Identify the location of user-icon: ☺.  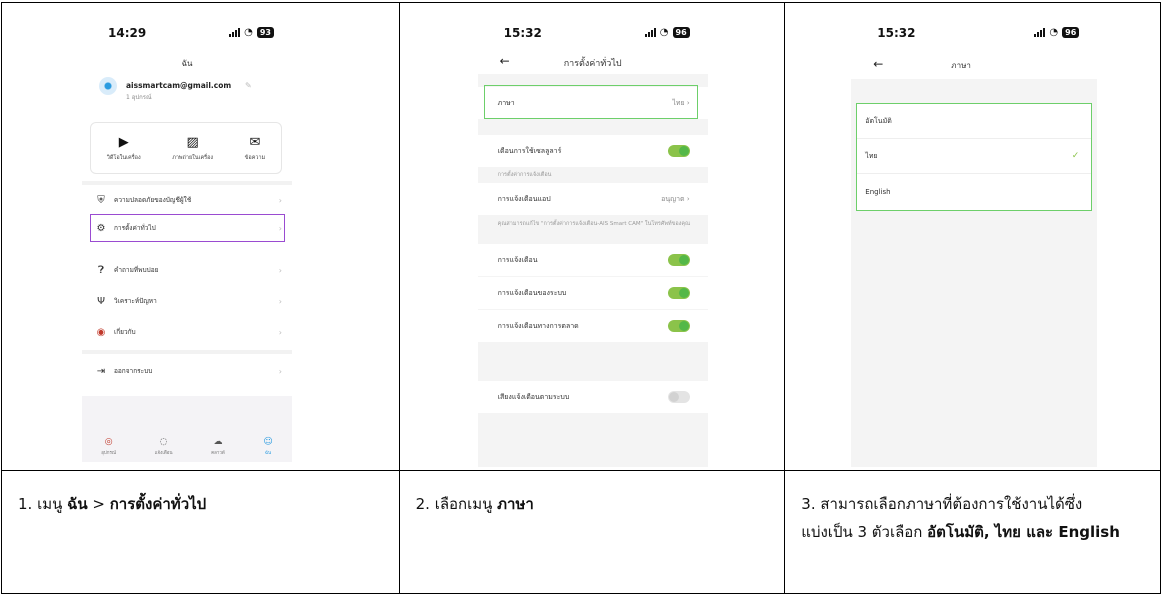
(268, 441).